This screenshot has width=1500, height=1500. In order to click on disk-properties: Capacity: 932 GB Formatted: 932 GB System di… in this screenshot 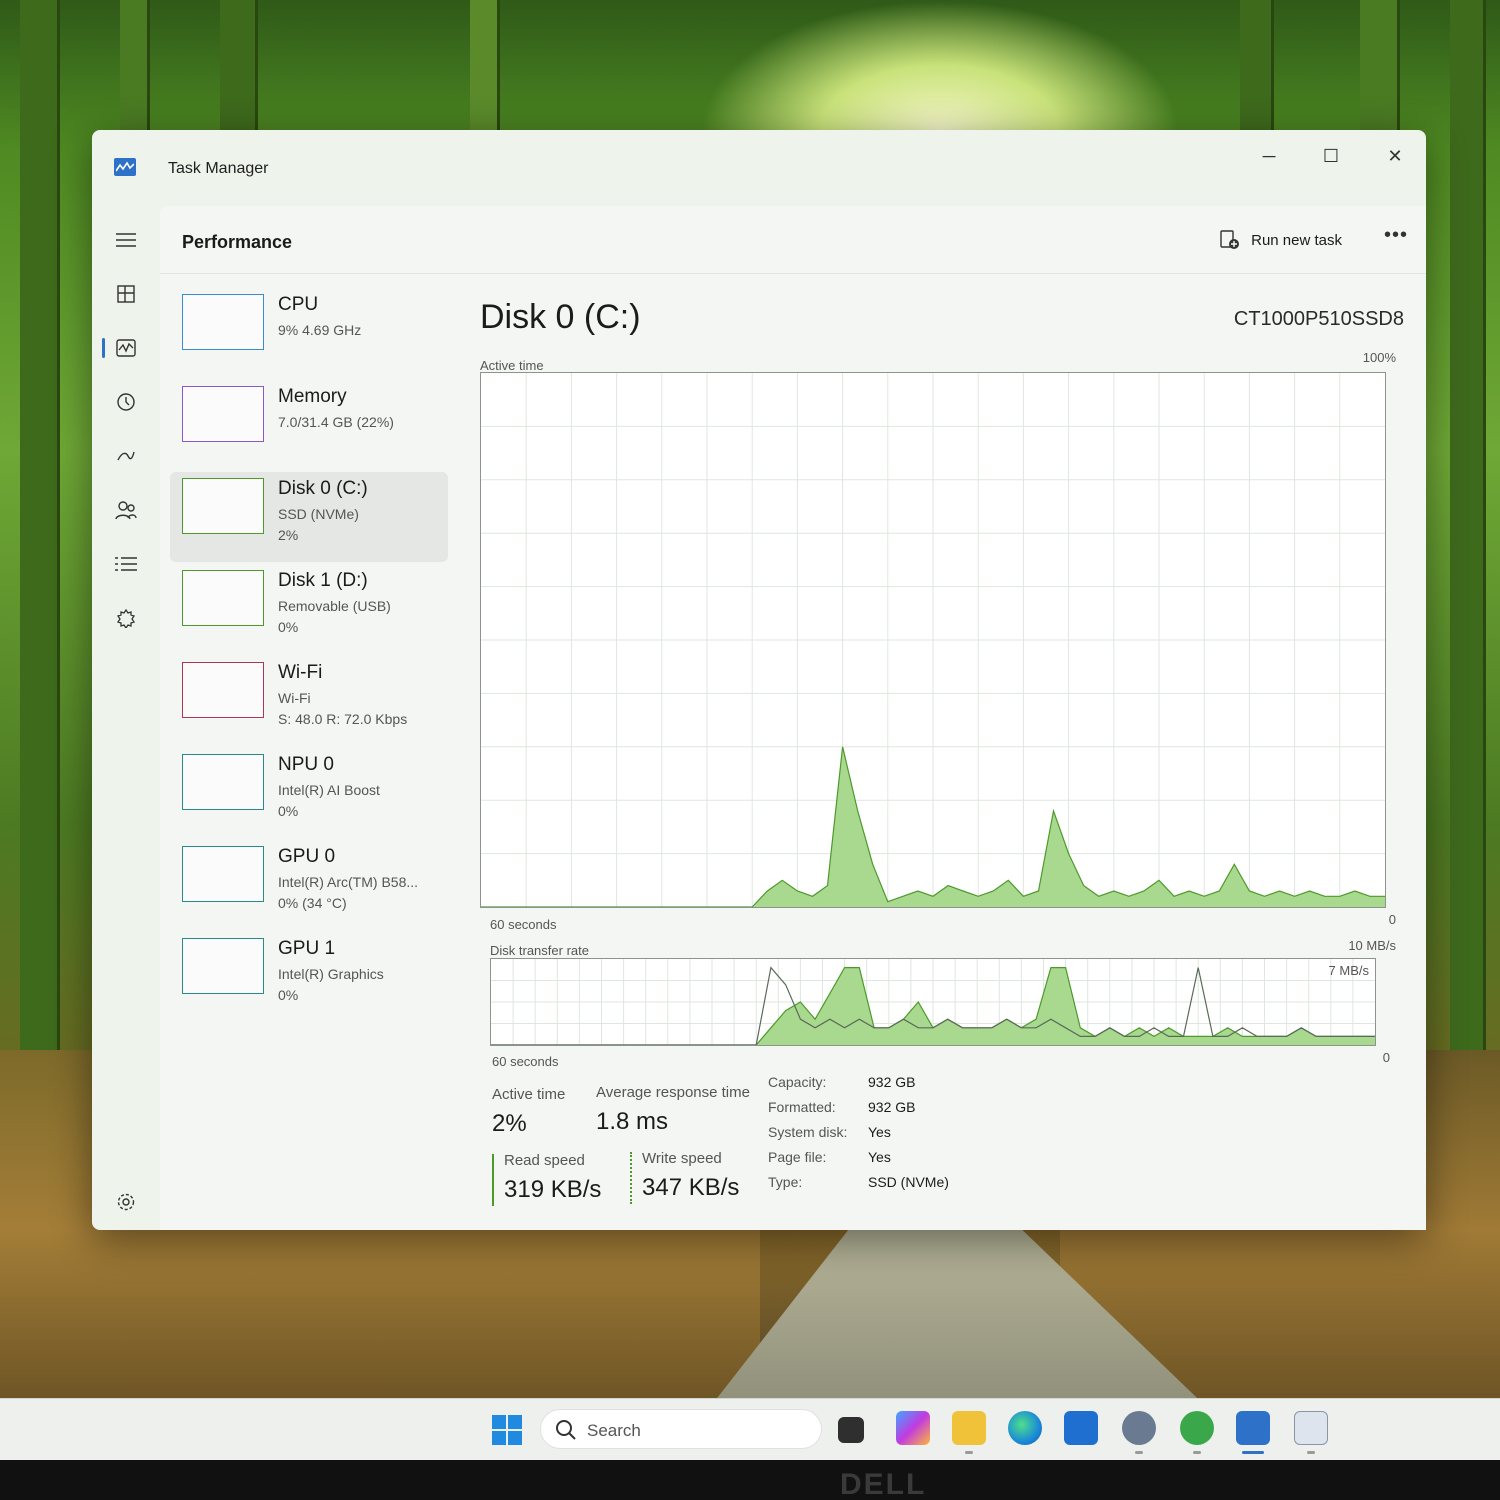, I will do `click(918, 1139)`.